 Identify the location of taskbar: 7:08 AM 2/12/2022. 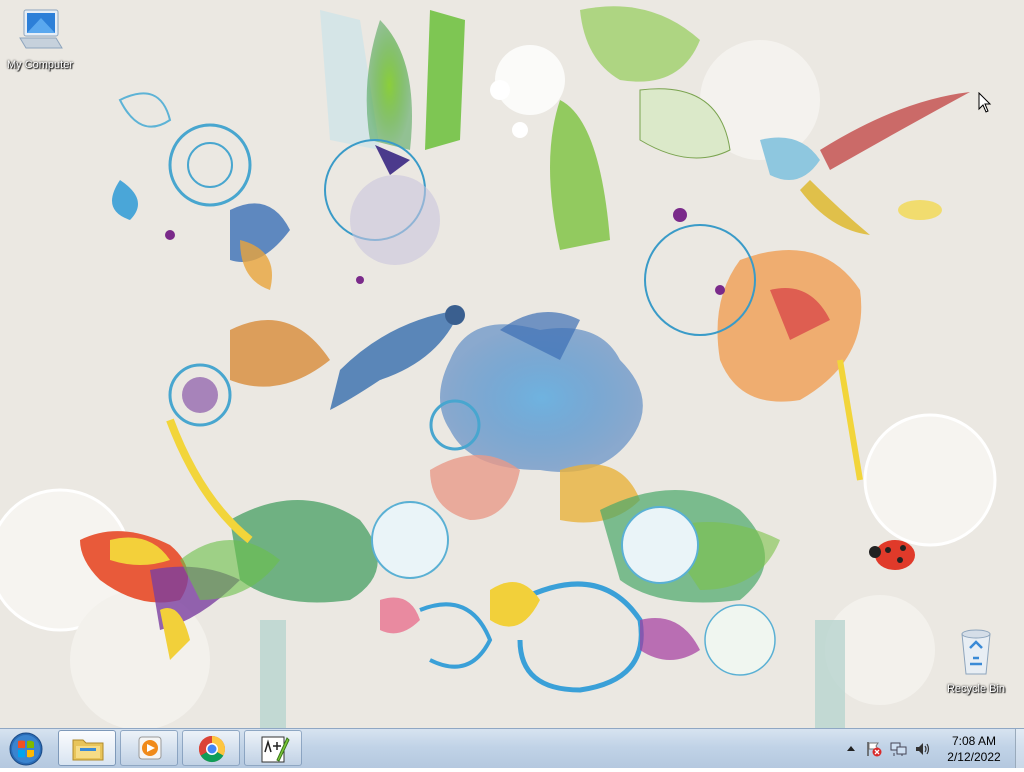
(512, 748).